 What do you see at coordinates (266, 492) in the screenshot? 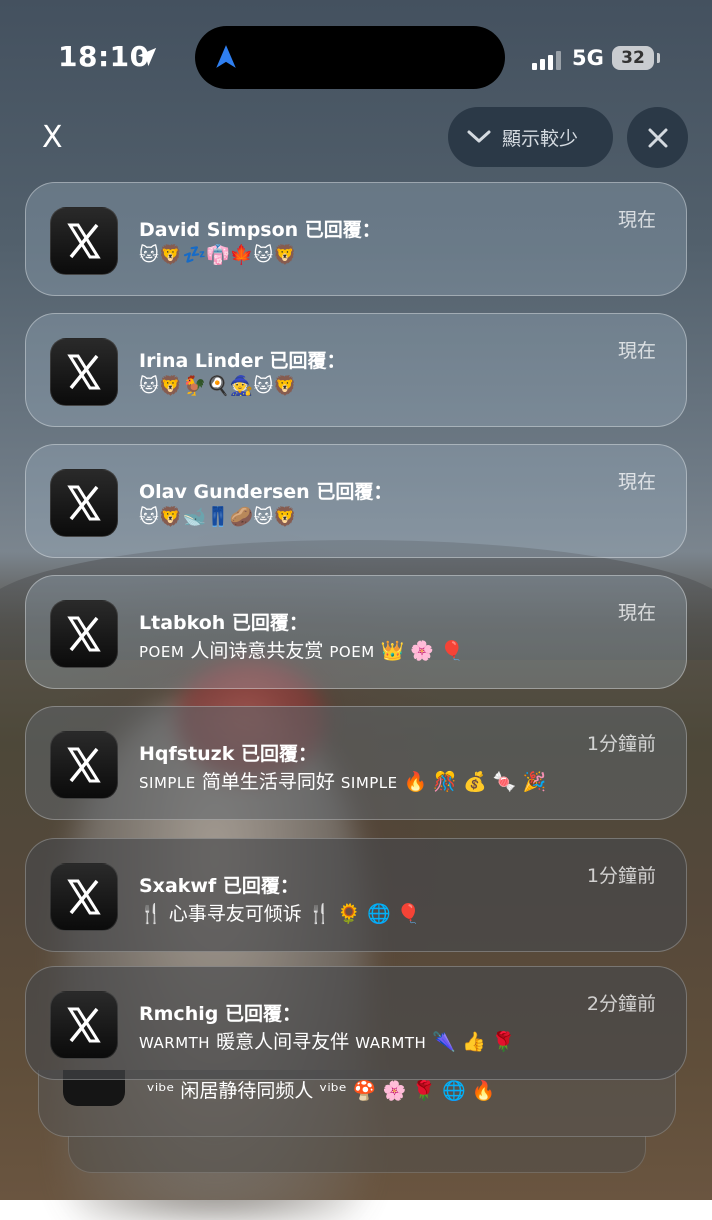
I see `notification-sender: Olav Gundersen 已回覆：` at bounding box center [266, 492].